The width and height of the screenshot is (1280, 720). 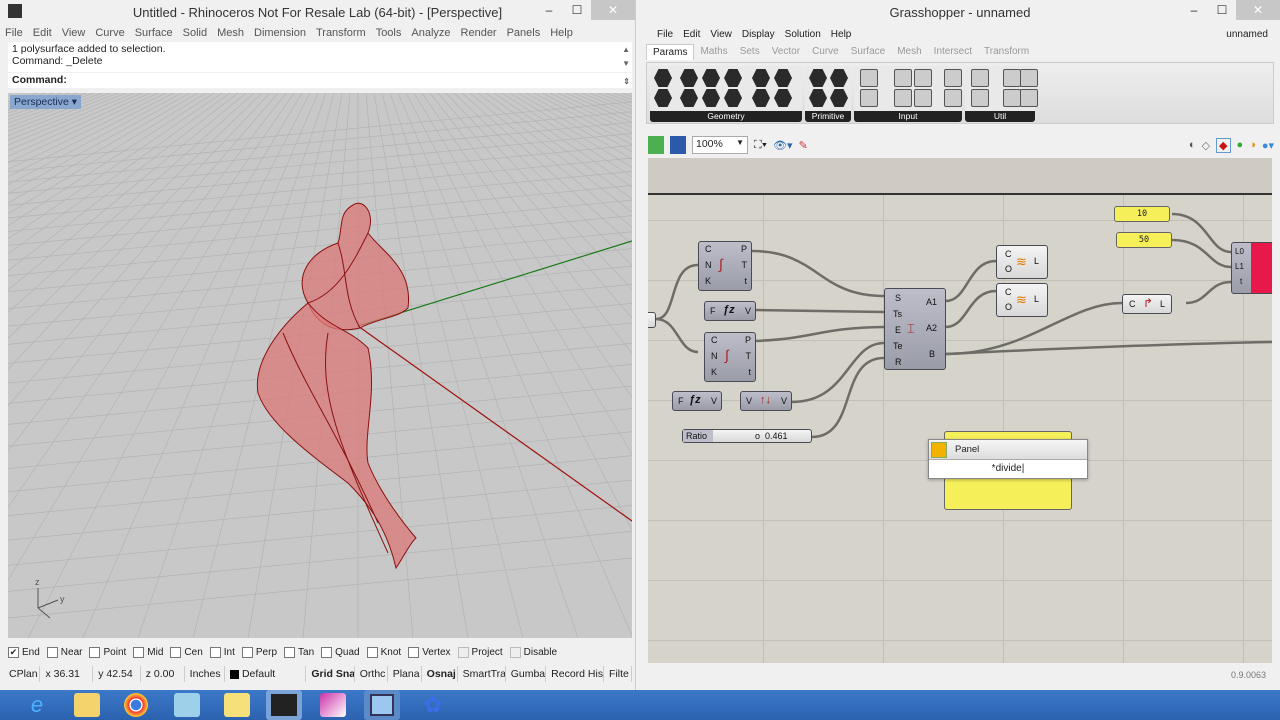 What do you see at coordinates (429, 652) in the screenshot?
I see `osnap-vertex: Vertex` at bounding box center [429, 652].